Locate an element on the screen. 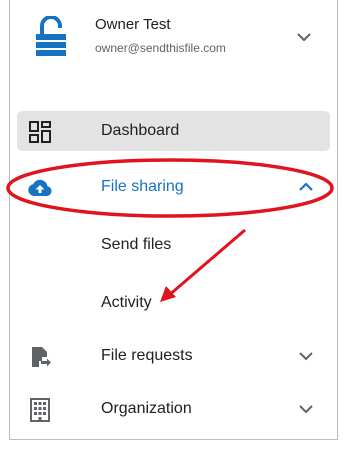 This screenshot has width=347, height=451. nav-item-organization: Organization is located at coordinates (173, 409).